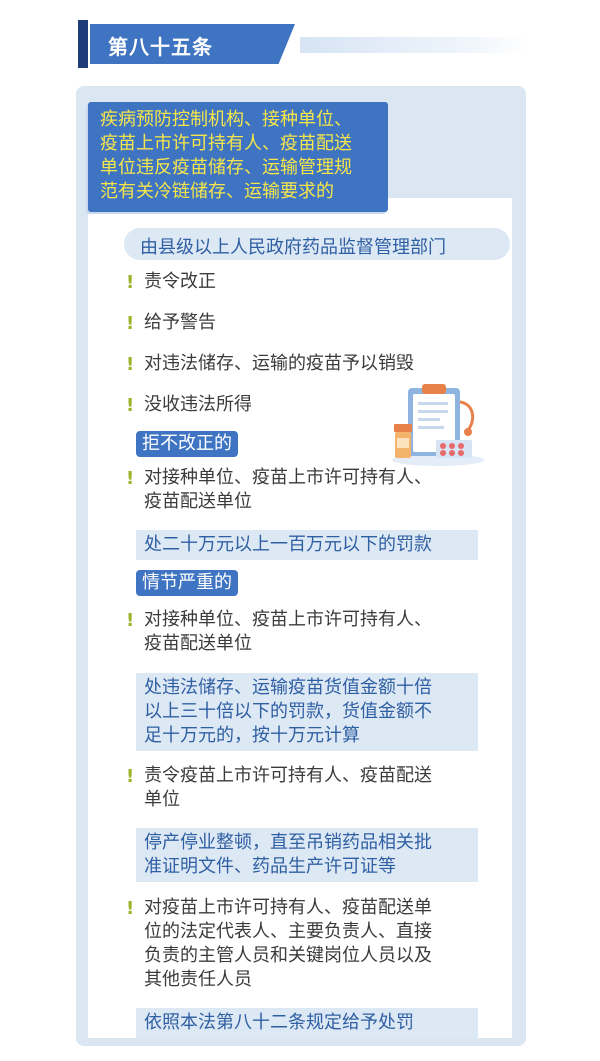 The image size is (600, 1061). I want to click on target-line: 责令疫苗上市许可持有人、疫苗配送, so click(288, 775).